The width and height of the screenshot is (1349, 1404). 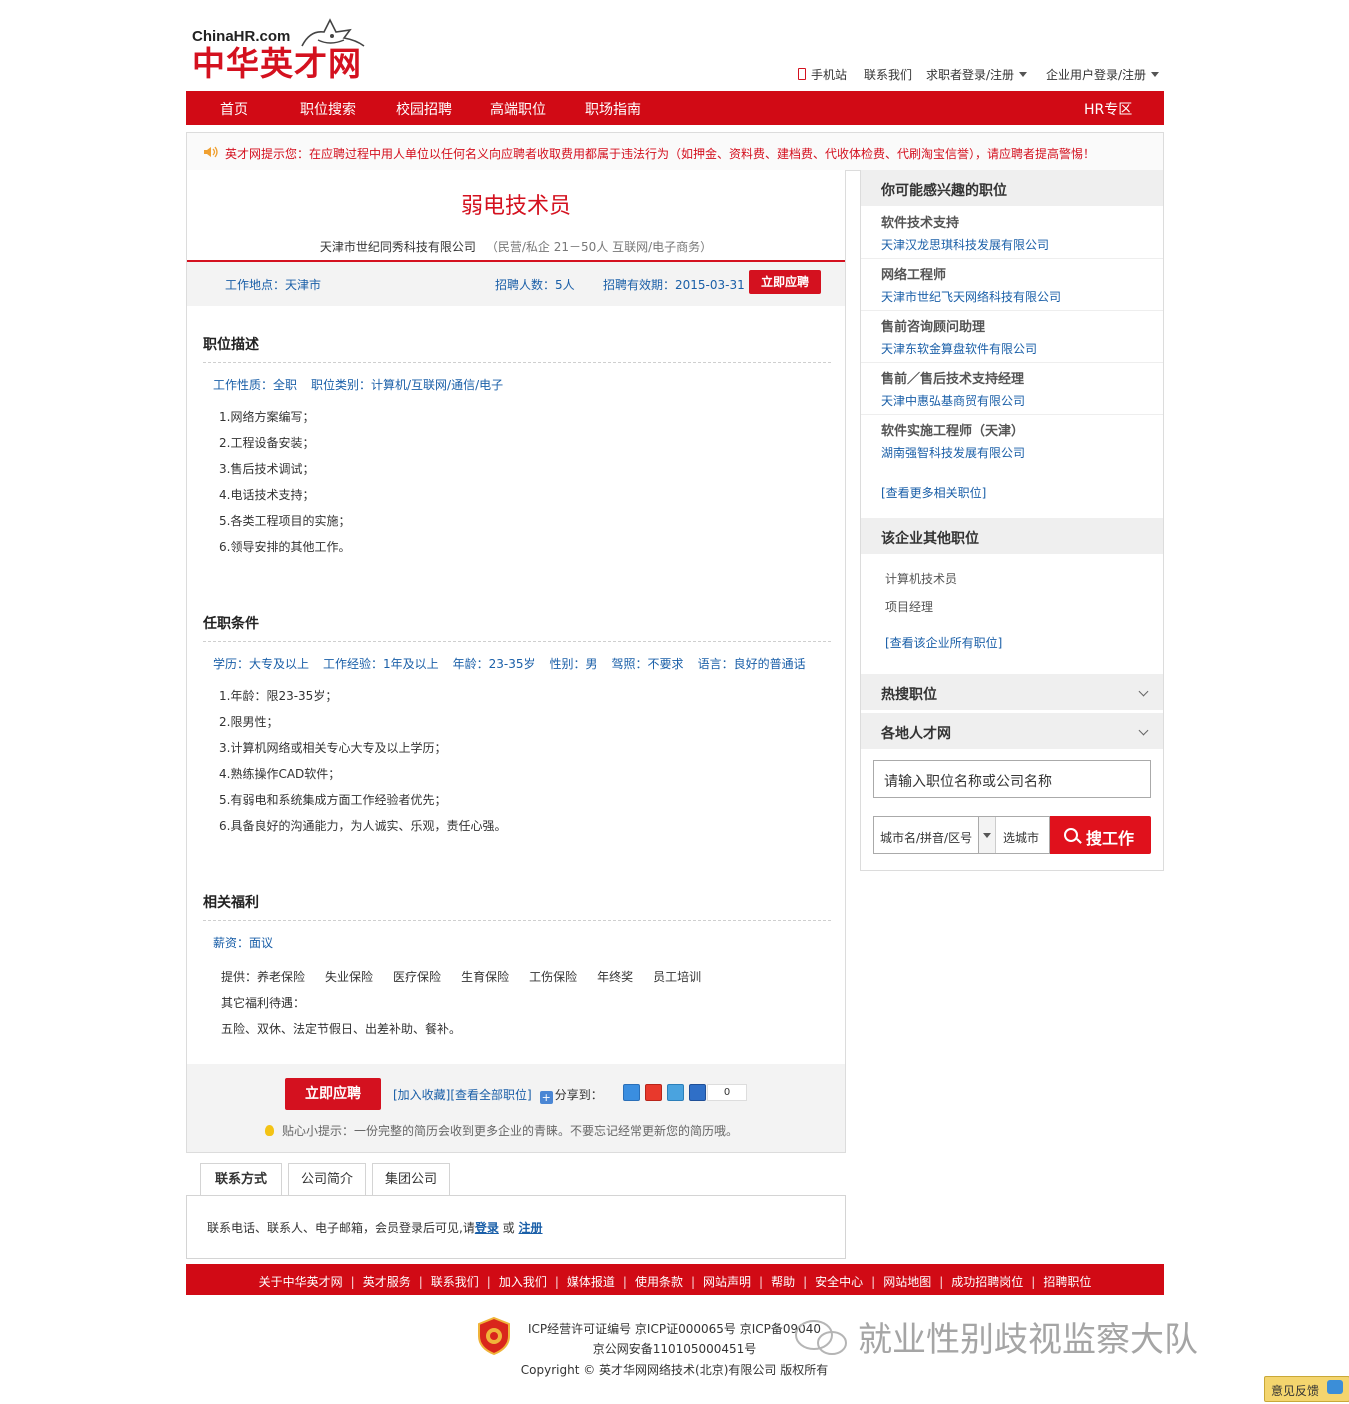 I want to click on seeker-login-link: 求职者登录/注册, so click(x=977, y=74).